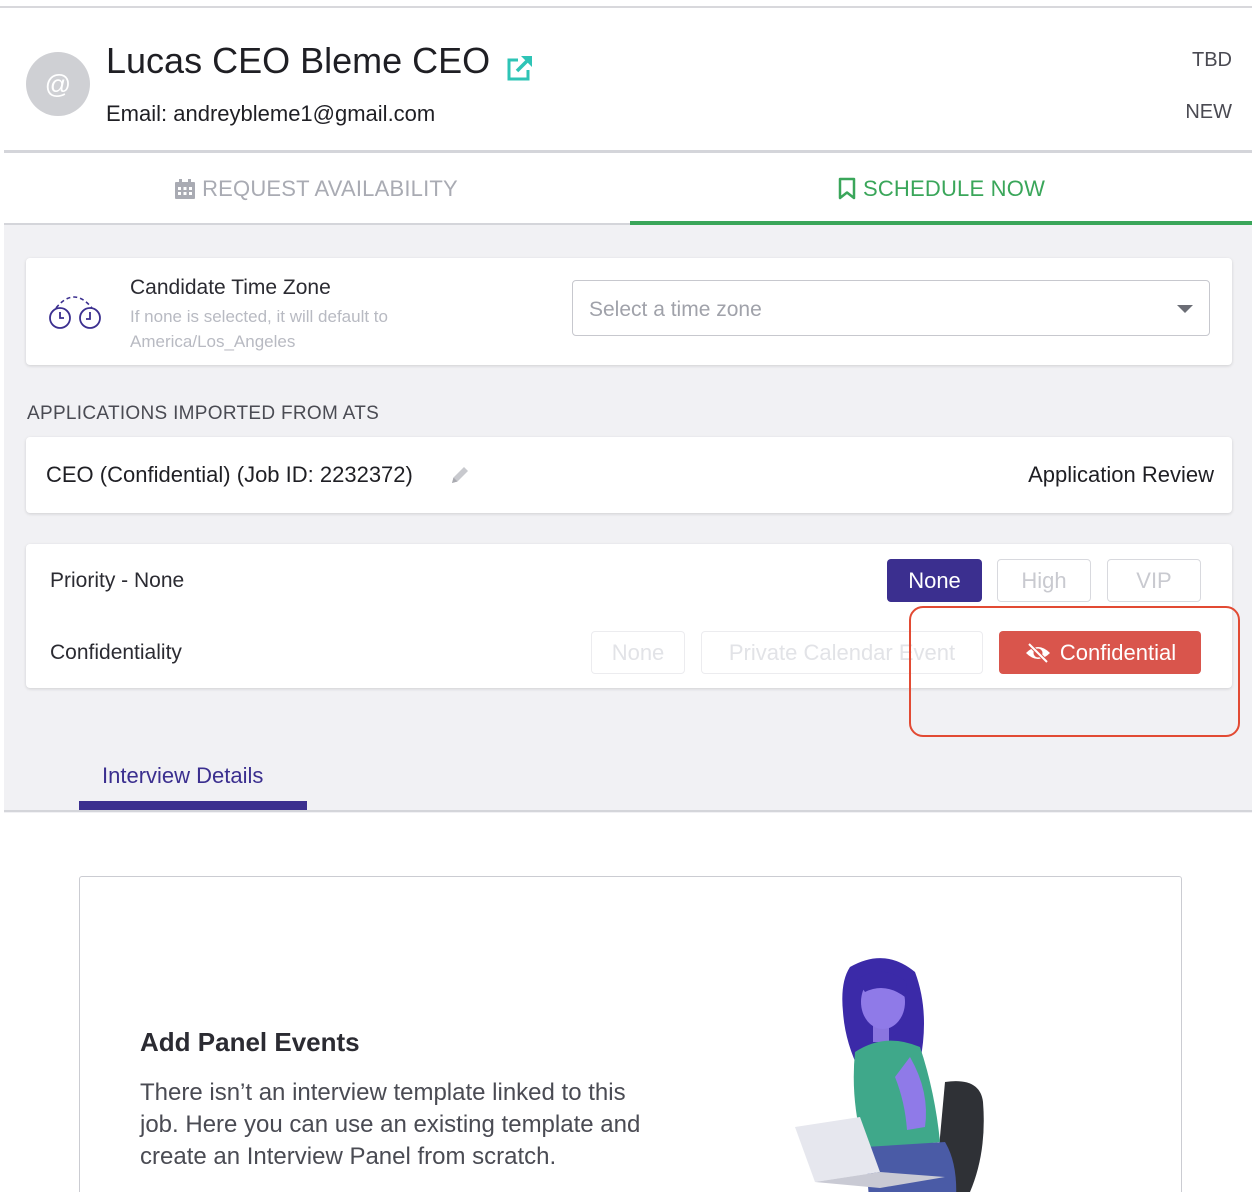 The width and height of the screenshot is (1252, 1192). Describe the element at coordinates (58, 84) in the screenshot. I see `avatar: @` at that location.